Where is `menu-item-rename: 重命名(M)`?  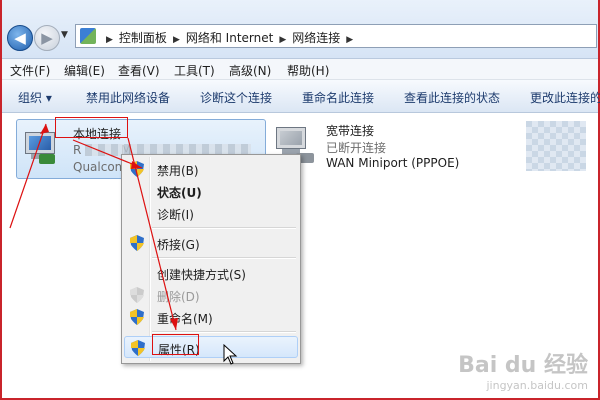
menu-item-rename: 重命名(M) is located at coordinates (211, 317).